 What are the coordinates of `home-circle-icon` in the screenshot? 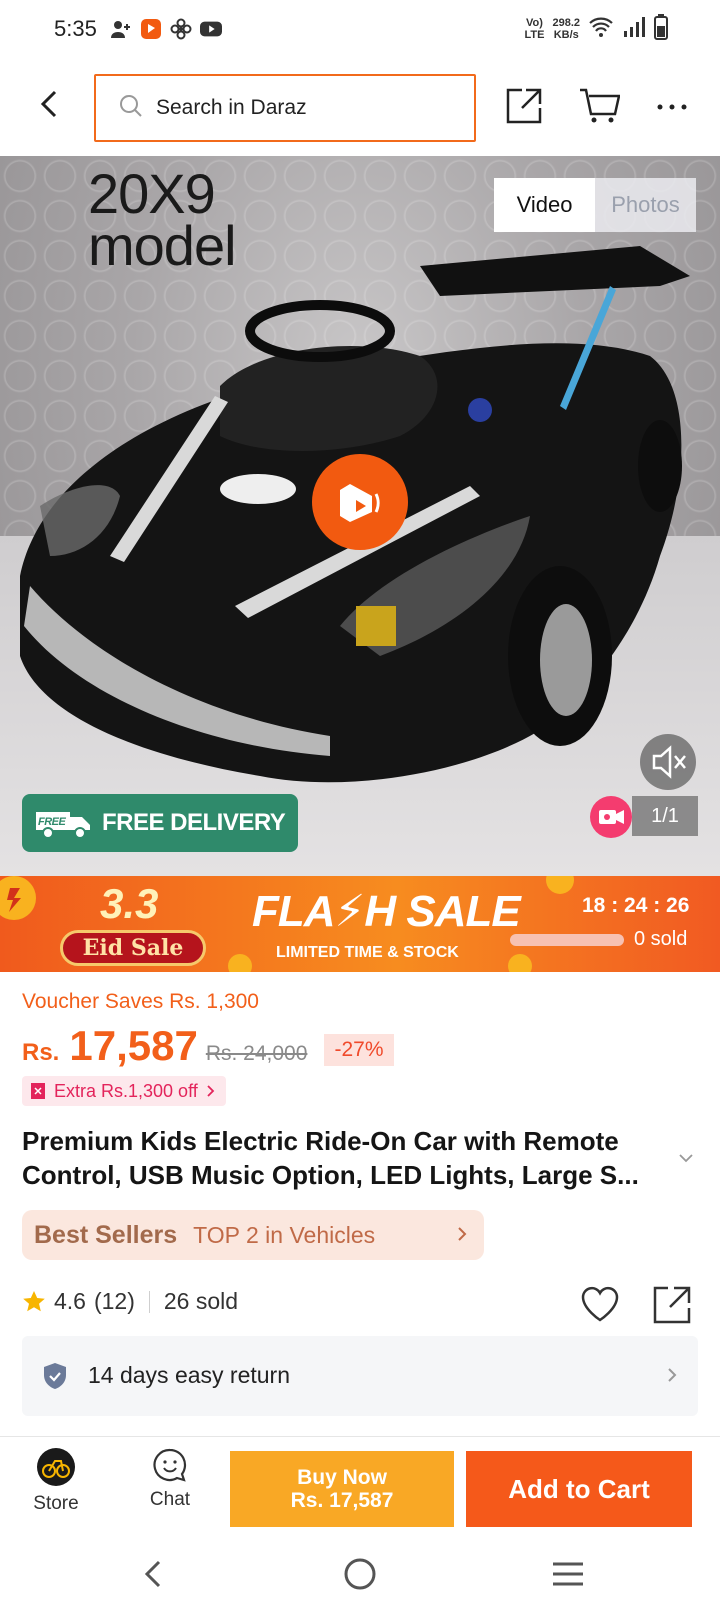 It's located at (360, 1574).